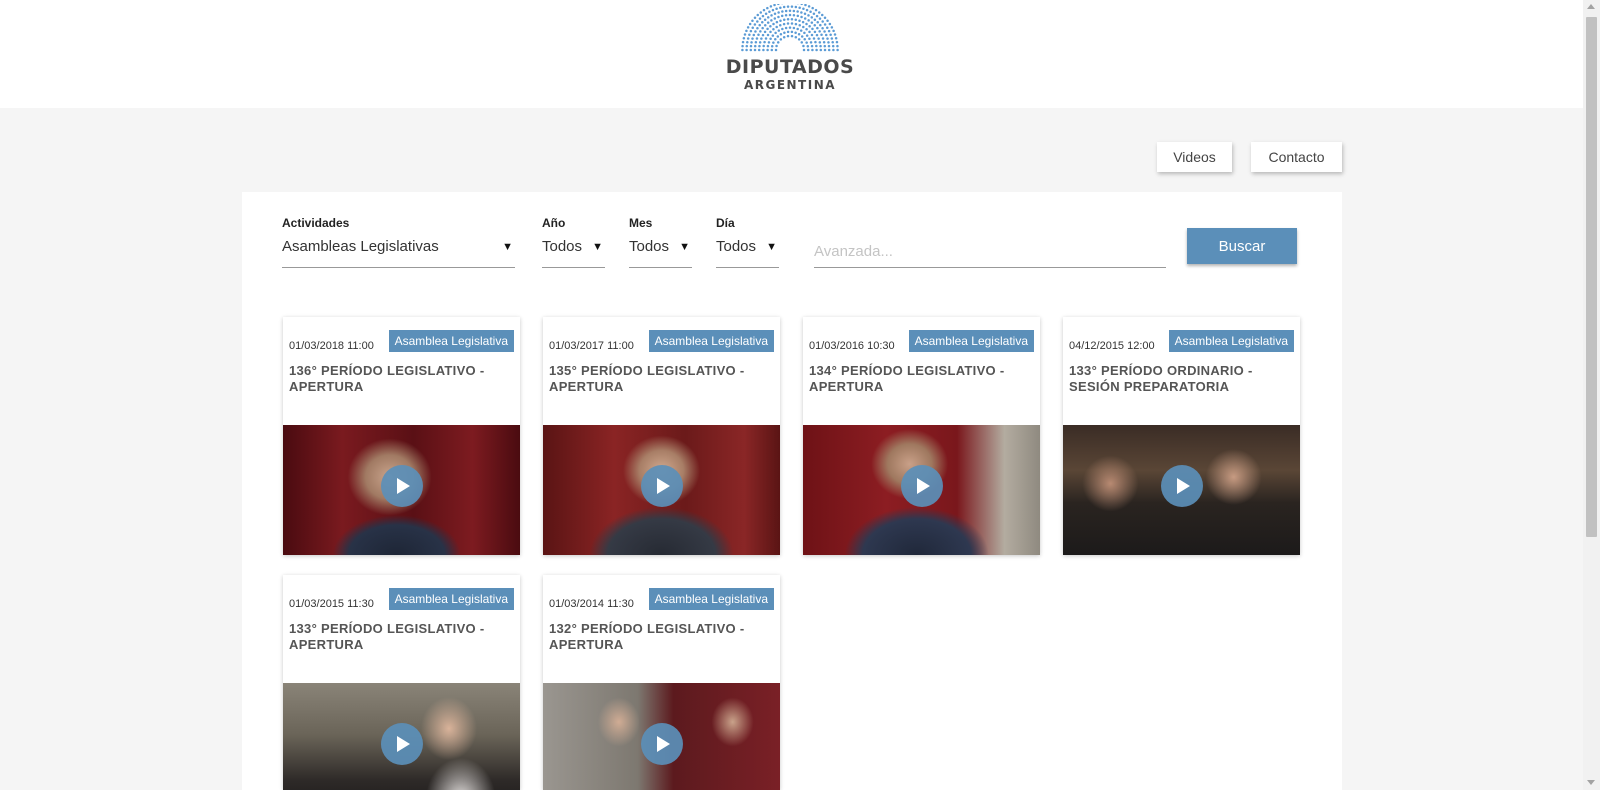 This screenshot has height=790, width=1600. What do you see at coordinates (790, 67) in the screenshot?
I see `logo-title: DIPUTADOS` at bounding box center [790, 67].